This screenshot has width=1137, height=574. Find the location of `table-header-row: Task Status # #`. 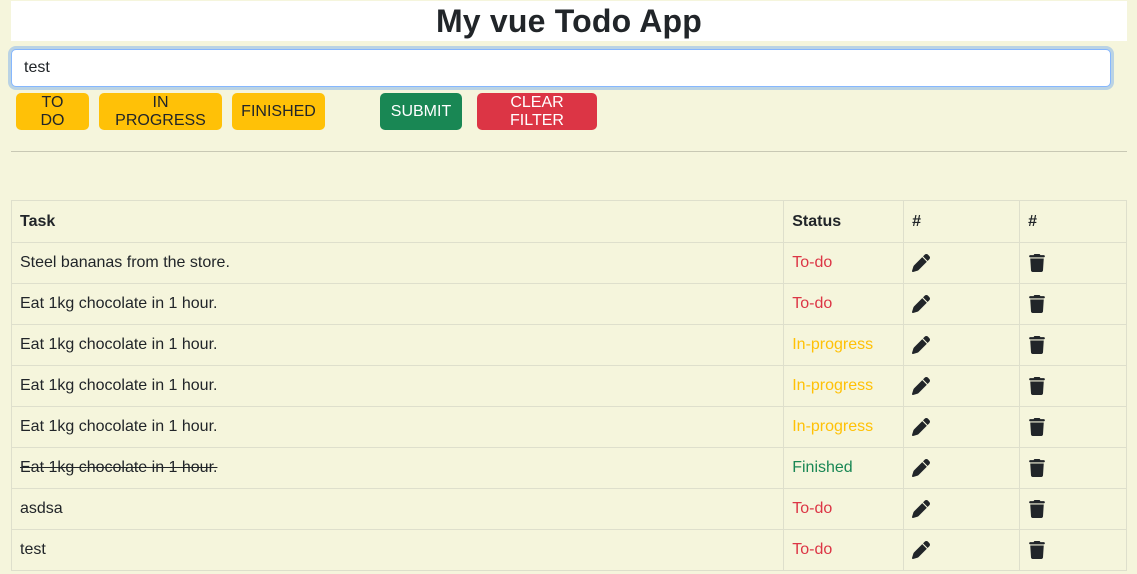

table-header-row: Task Status # # is located at coordinates (568, 221).